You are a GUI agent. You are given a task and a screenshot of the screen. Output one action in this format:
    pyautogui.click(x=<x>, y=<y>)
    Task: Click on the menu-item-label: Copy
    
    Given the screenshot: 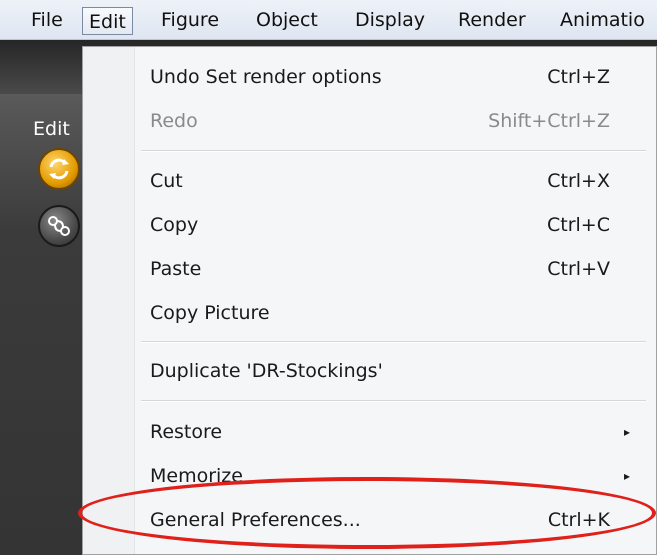 What is the action you would take?
    pyautogui.click(x=174, y=225)
    